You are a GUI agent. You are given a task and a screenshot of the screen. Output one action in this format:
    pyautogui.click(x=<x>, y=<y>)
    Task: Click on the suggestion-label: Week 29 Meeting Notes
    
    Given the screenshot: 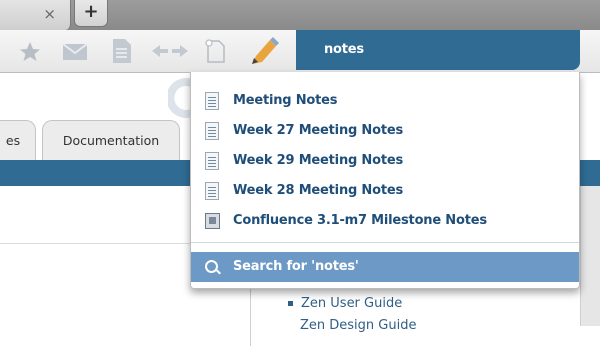 What is the action you would take?
    pyautogui.click(x=318, y=160)
    